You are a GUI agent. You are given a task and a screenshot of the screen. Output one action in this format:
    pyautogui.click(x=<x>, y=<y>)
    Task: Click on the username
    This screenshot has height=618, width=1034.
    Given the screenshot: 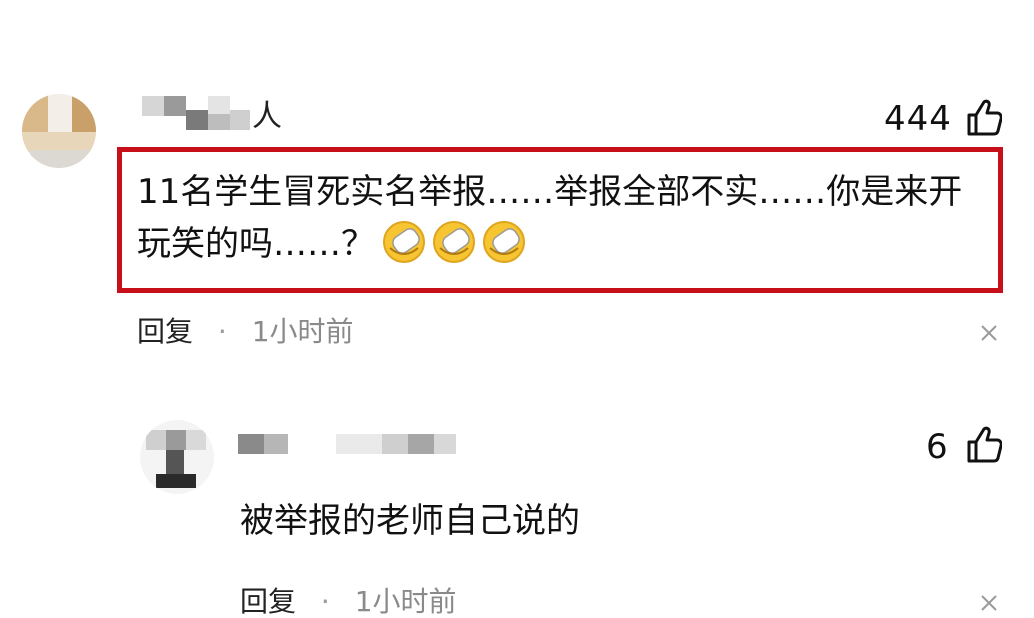 What is the action you would take?
    pyautogui.click(x=358, y=446)
    